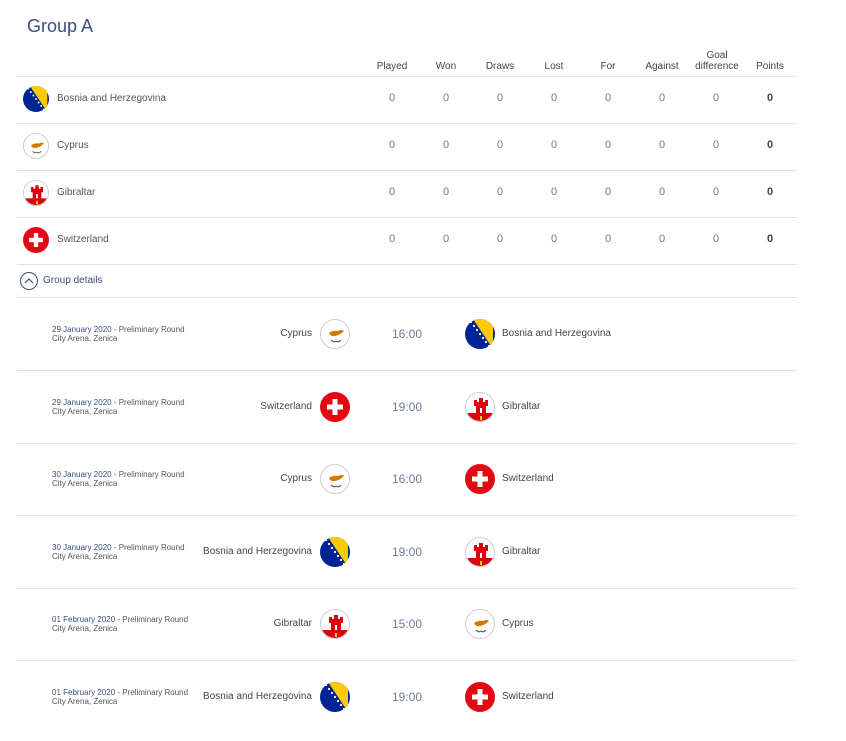  I want to click on divider, so click(407, 264).